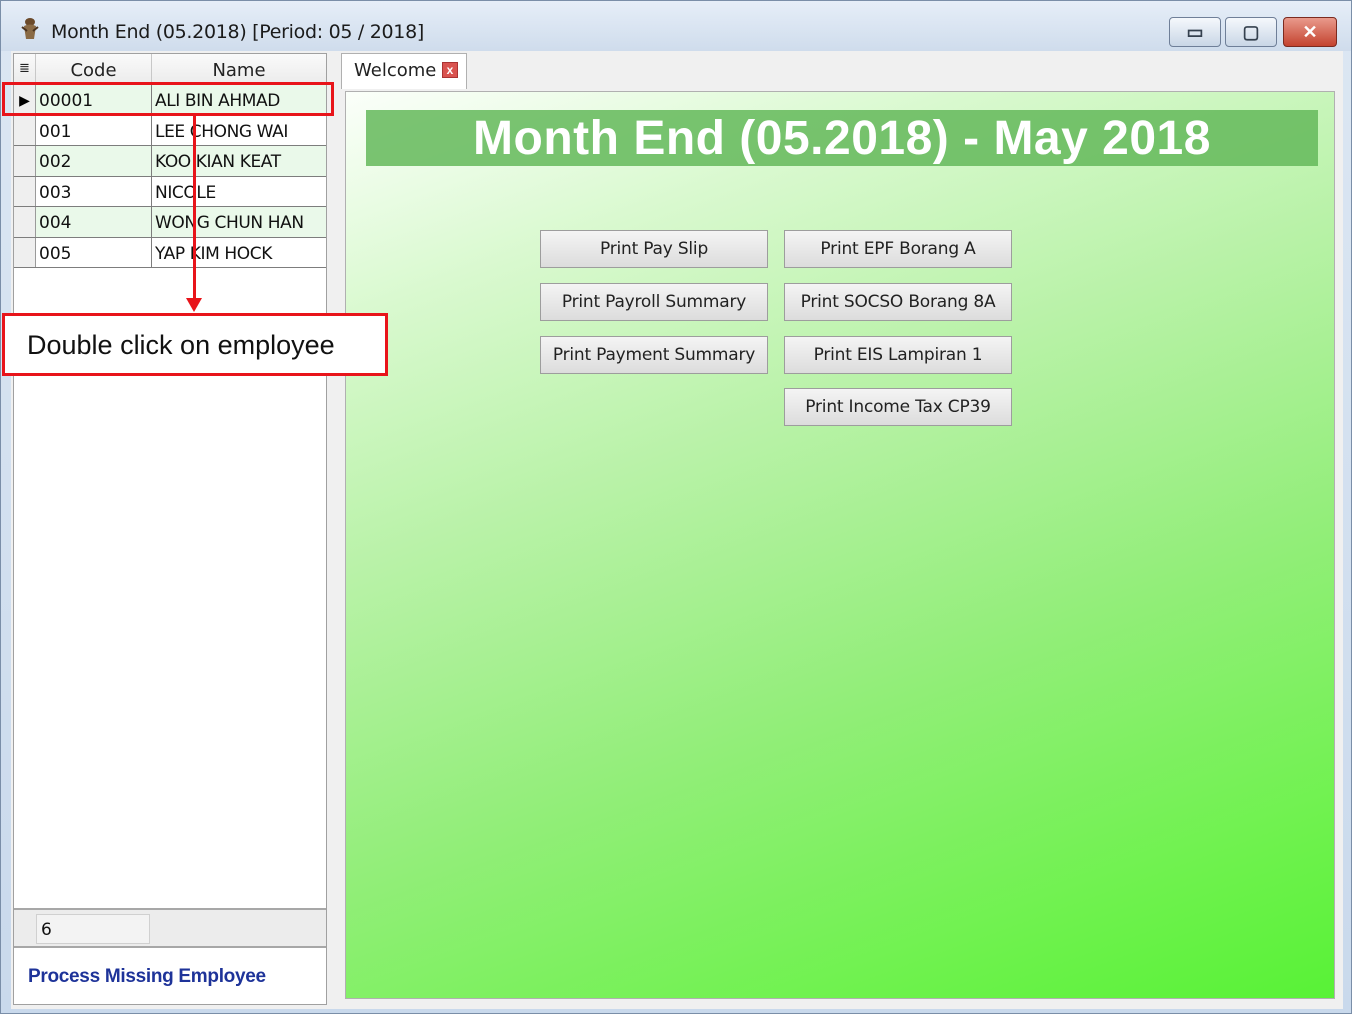  Describe the element at coordinates (842, 138) in the screenshot. I see `page-title: Month End (05.2018) - May 2018` at that location.